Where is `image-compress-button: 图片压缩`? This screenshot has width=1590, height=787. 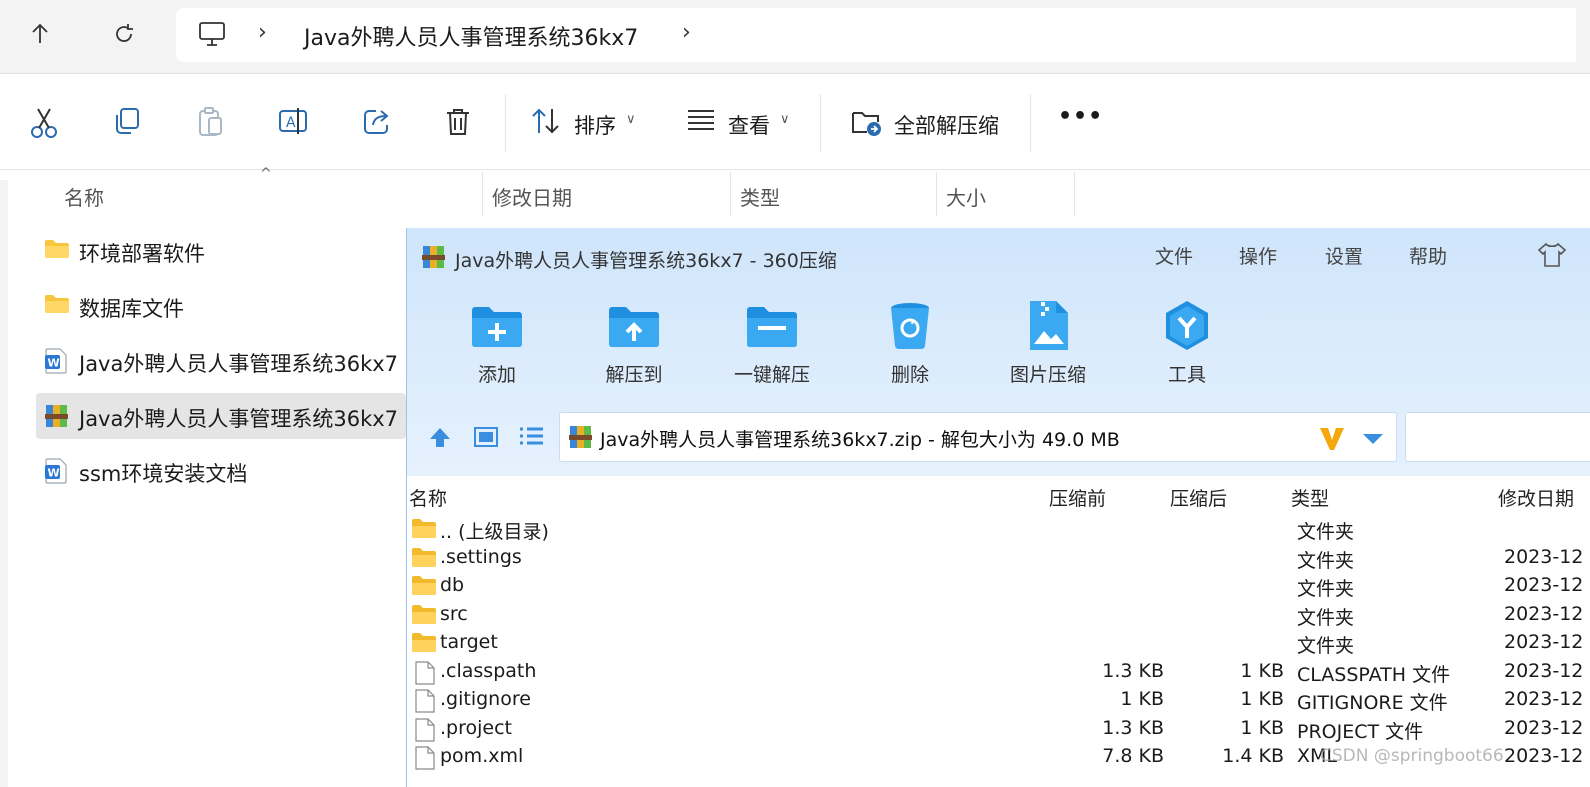
image-compress-button: 图片压缩 is located at coordinates (1048, 342).